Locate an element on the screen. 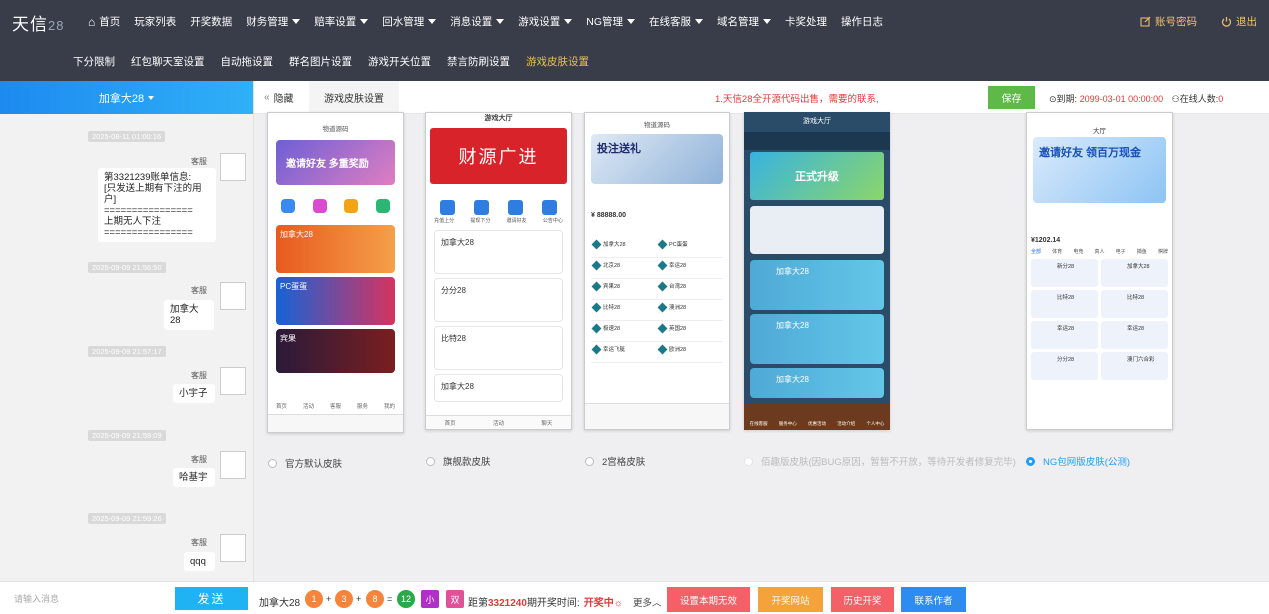  menu-item-11: 卡奖处理 is located at coordinates (806, 21).